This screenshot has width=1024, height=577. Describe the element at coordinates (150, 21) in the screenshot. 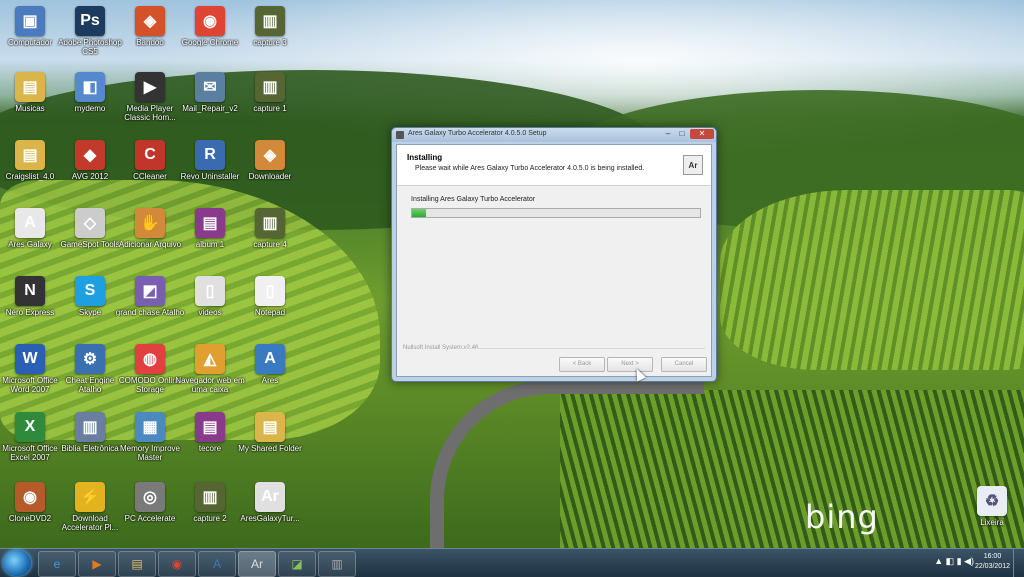

I see `fox-icon: ◈` at that location.